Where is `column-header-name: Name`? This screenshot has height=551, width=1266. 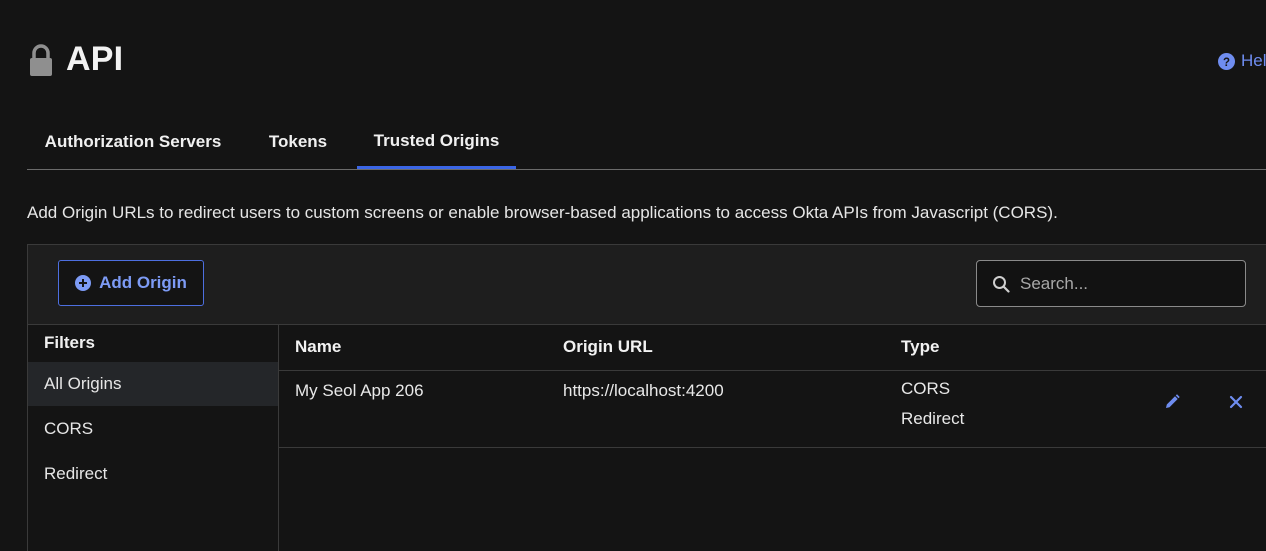
column-header-name: Name is located at coordinates (318, 347).